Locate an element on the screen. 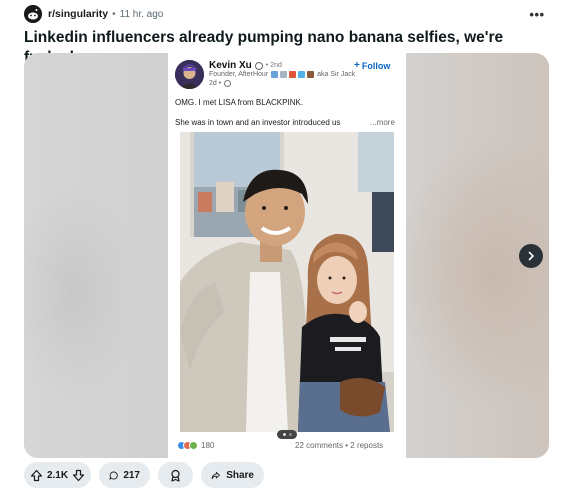 The height and width of the screenshot is (493, 568). verified-icon is located at coordinates (258, 65).